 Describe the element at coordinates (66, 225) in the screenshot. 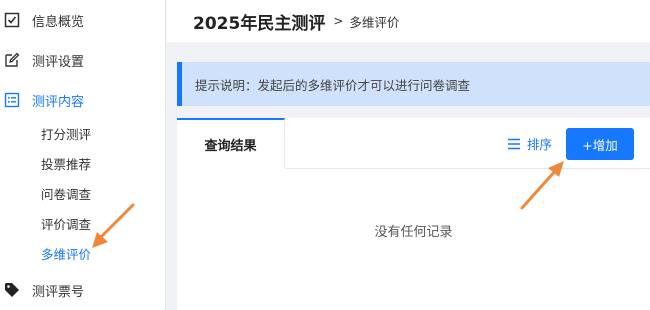

I see `subitem-evaluation-survey: 评价调查` at that location.